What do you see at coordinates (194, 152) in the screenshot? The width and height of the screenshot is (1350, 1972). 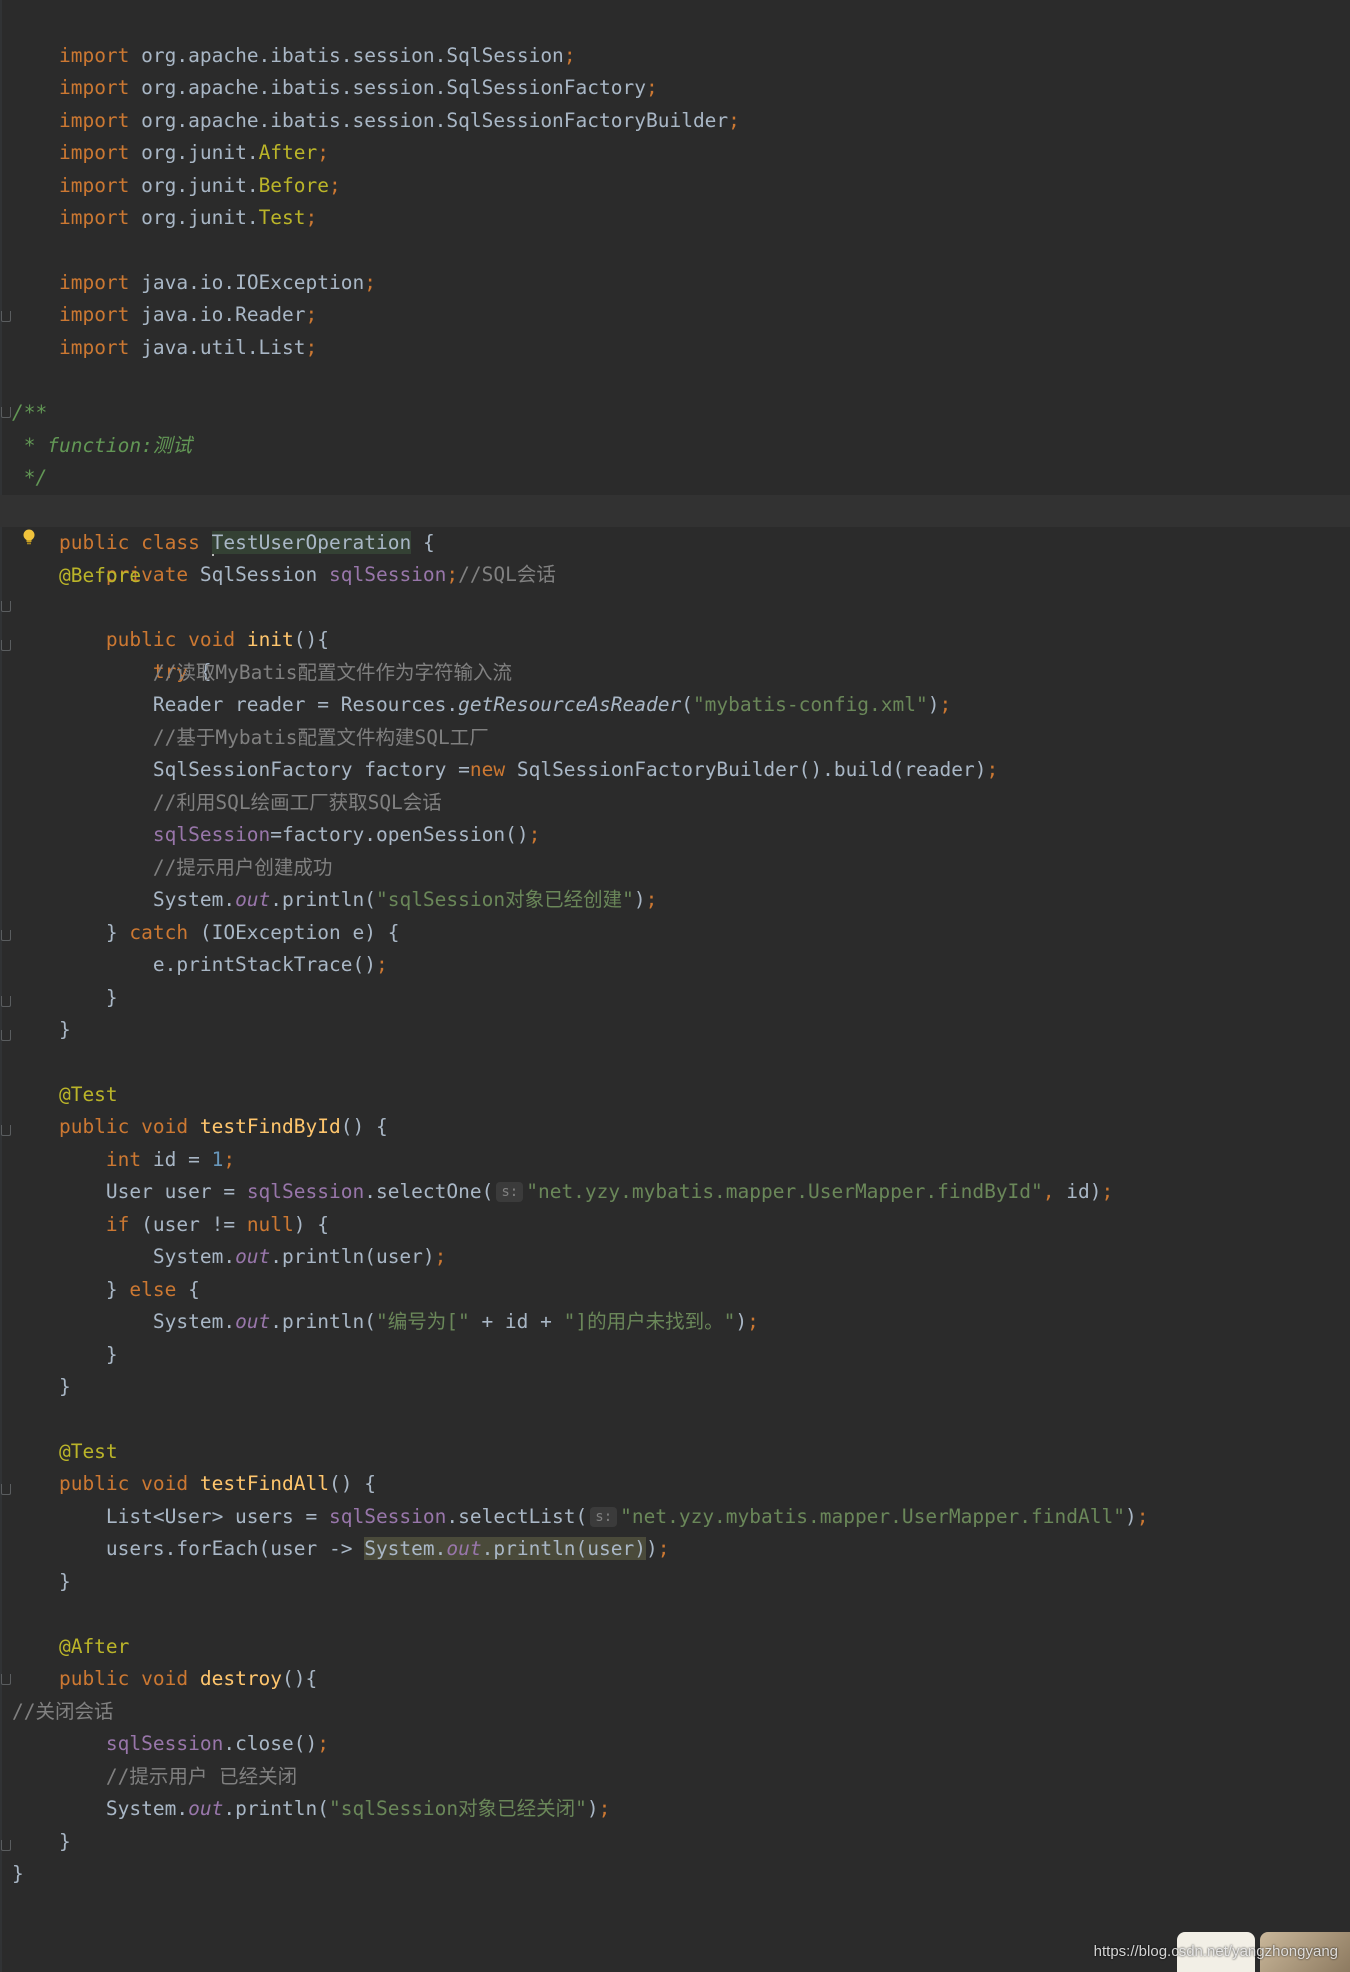 I see `code-line: import org.junit.After;` at bounding box center [194, 152].